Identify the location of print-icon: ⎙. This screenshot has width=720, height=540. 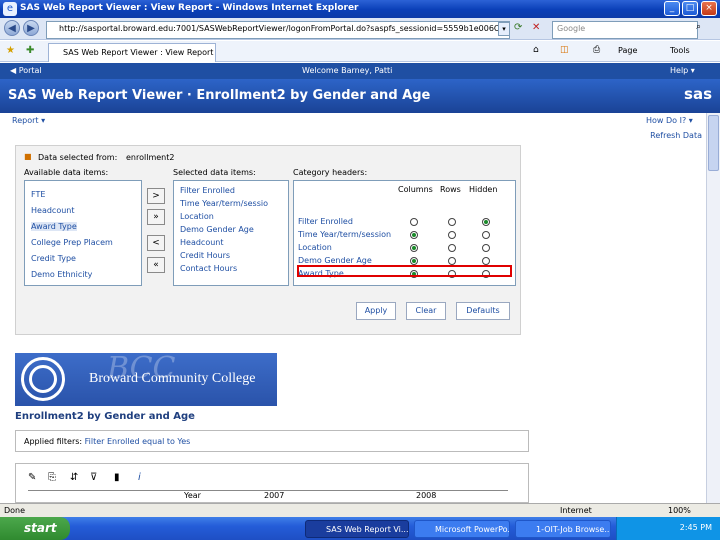
(596, 50).